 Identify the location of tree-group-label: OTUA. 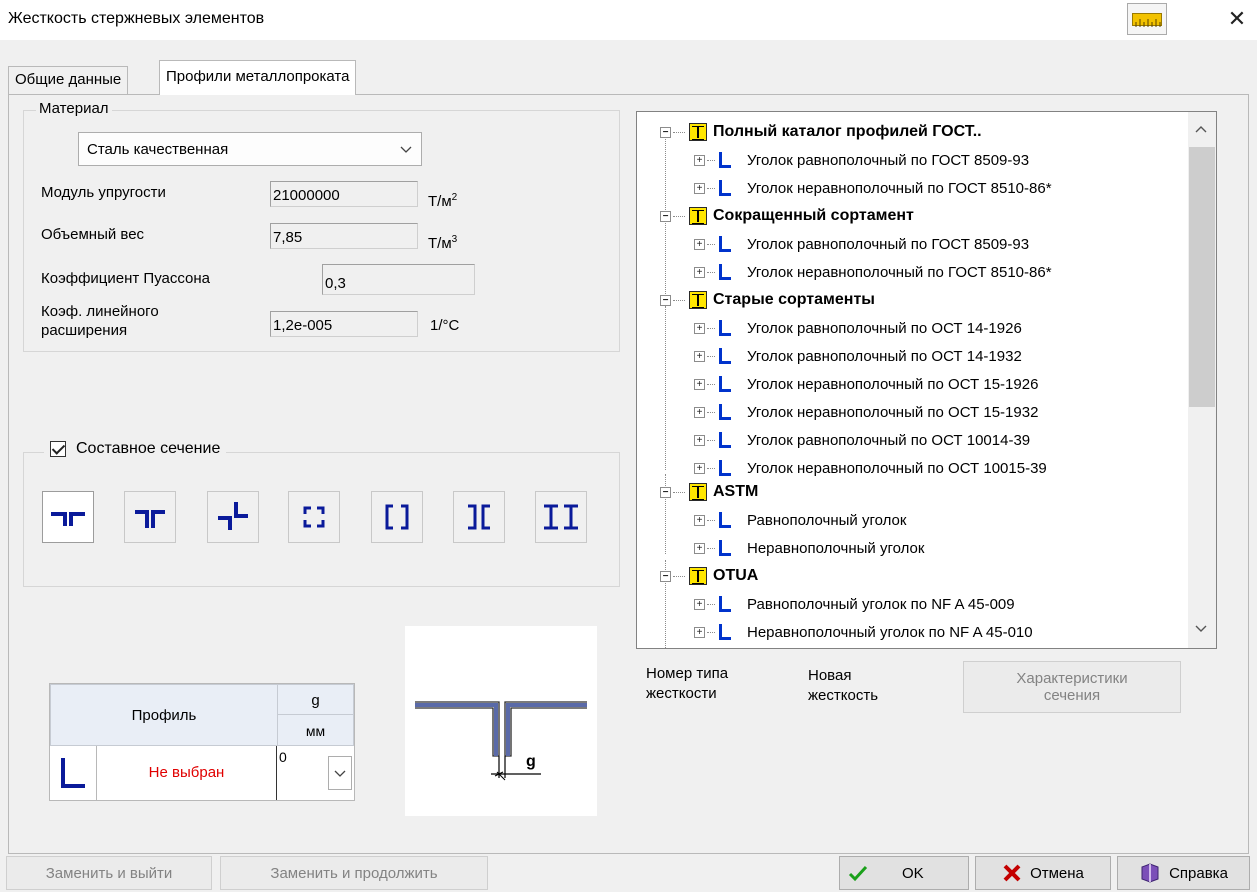
(736, 575).